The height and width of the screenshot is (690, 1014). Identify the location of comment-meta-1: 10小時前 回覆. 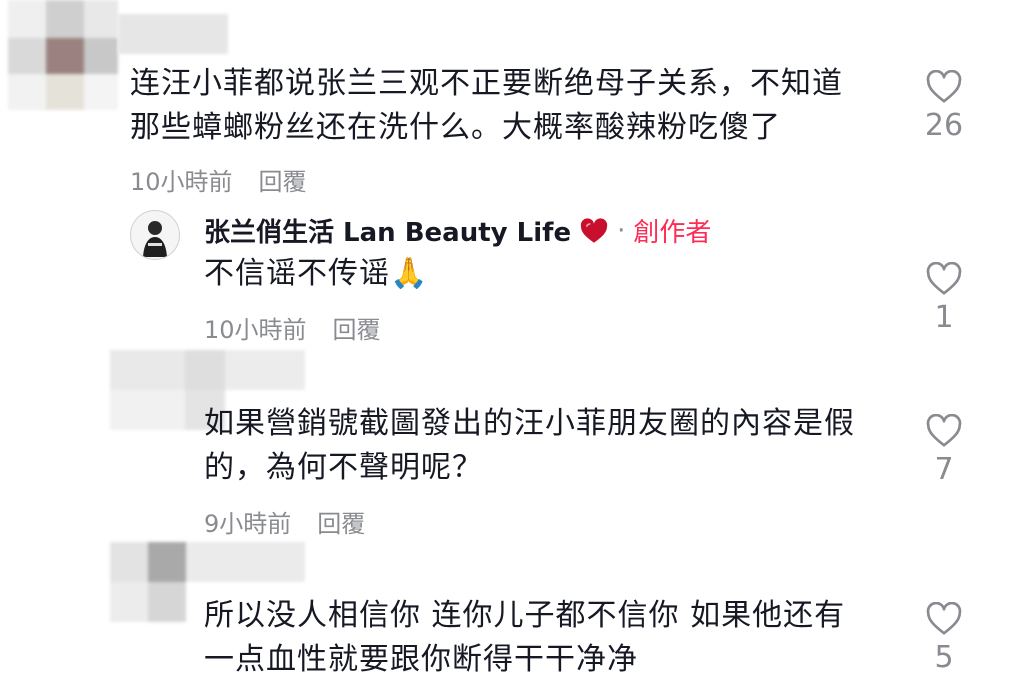
(218, 179).